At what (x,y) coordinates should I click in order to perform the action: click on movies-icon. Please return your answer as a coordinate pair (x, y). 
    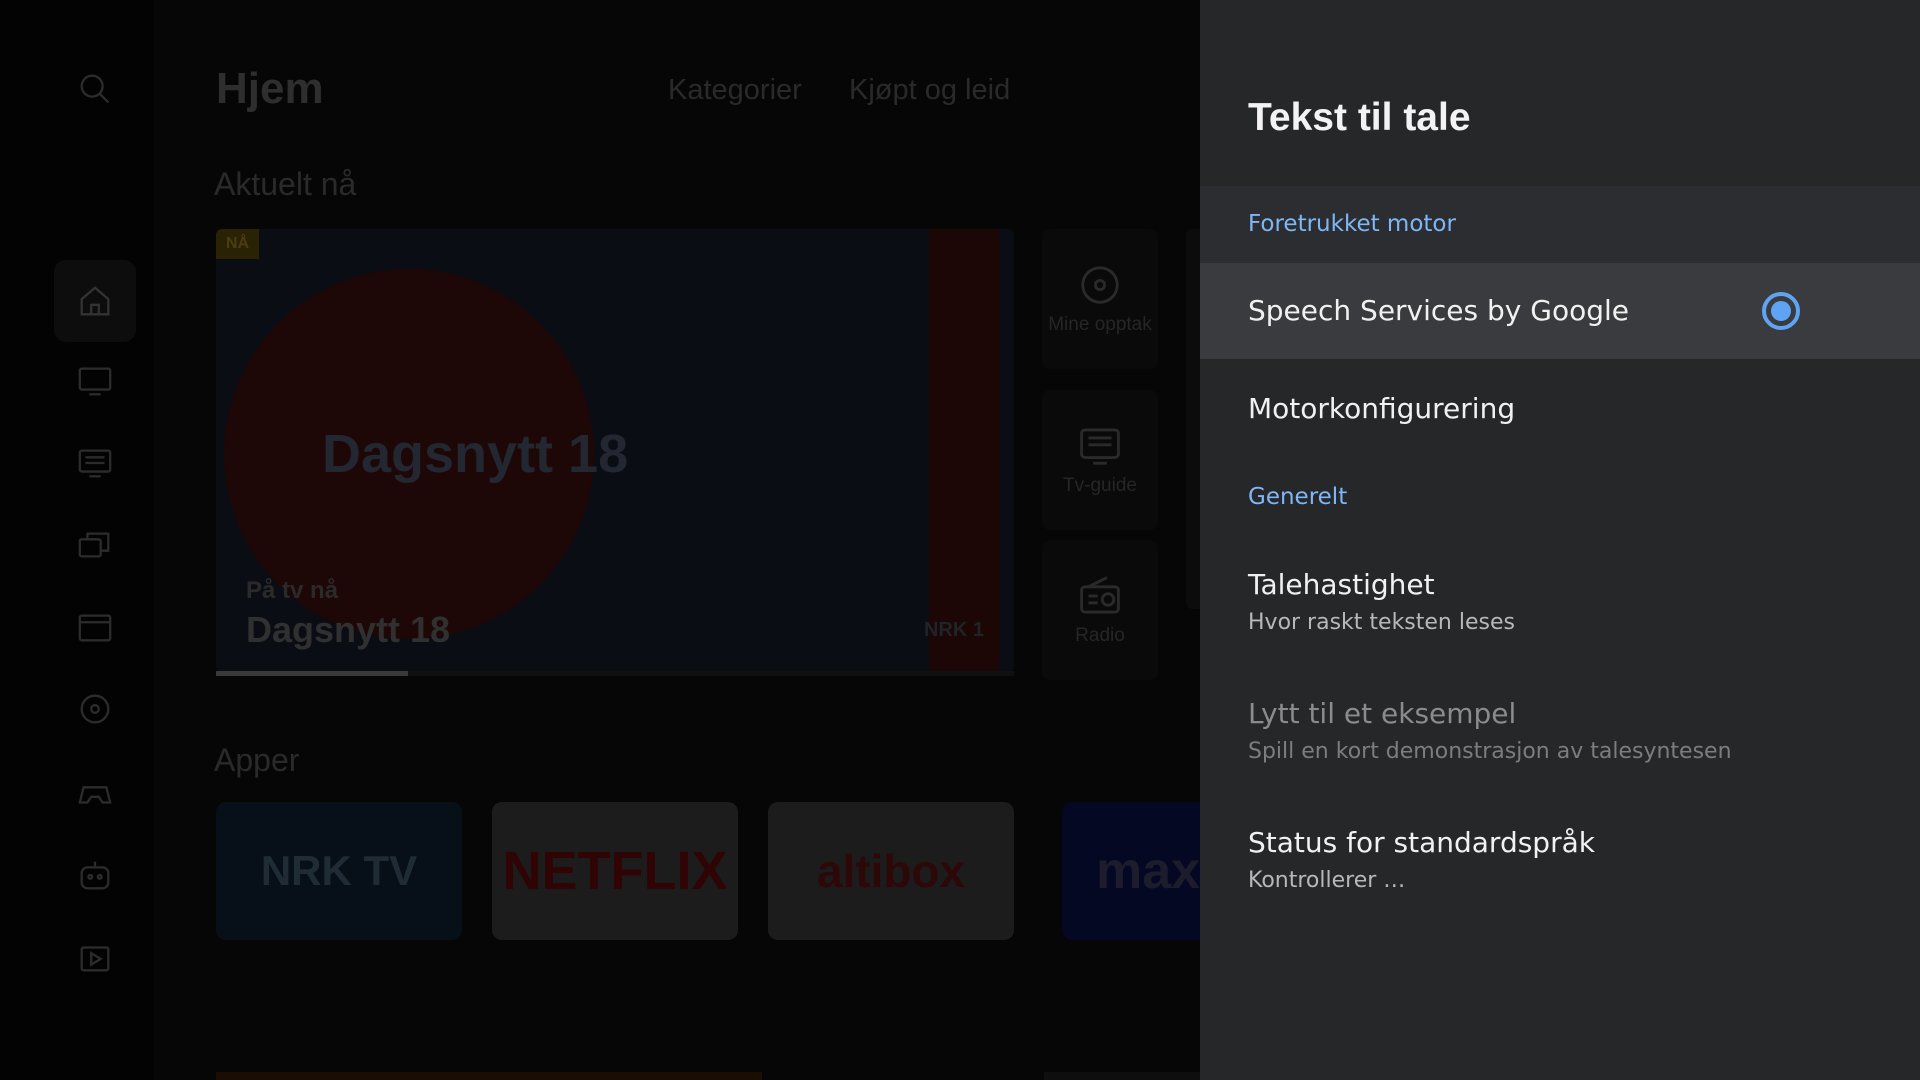
    Looking at the image, I should click on (95, 627).